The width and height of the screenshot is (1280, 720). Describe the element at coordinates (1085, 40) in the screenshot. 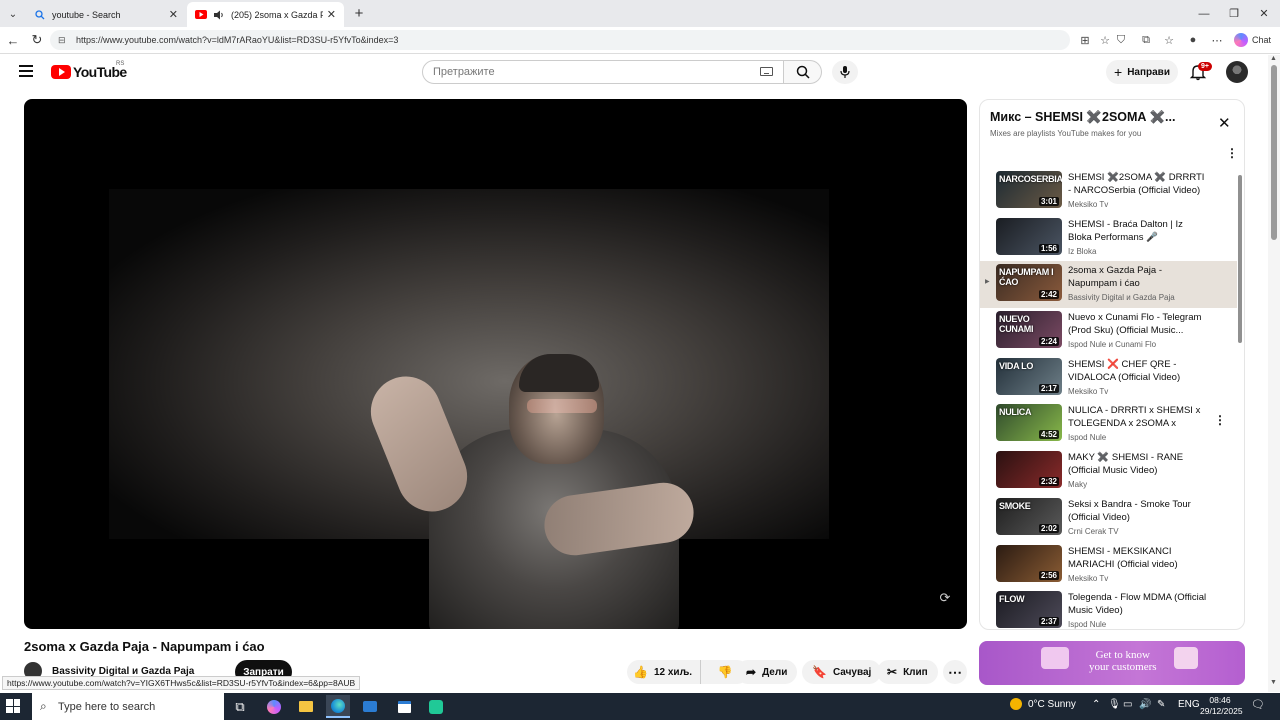

I see `app-available-icon: ⊞` at that location.